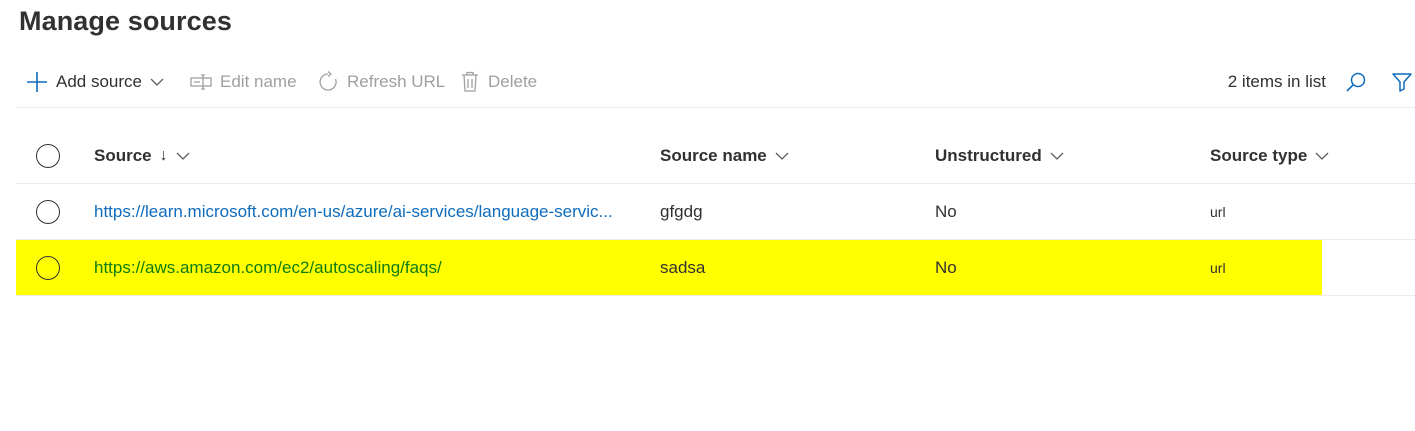 The width and height of the screenshot is (1415, 431). I want to click on delete-label: Delete, so click(513, 81).